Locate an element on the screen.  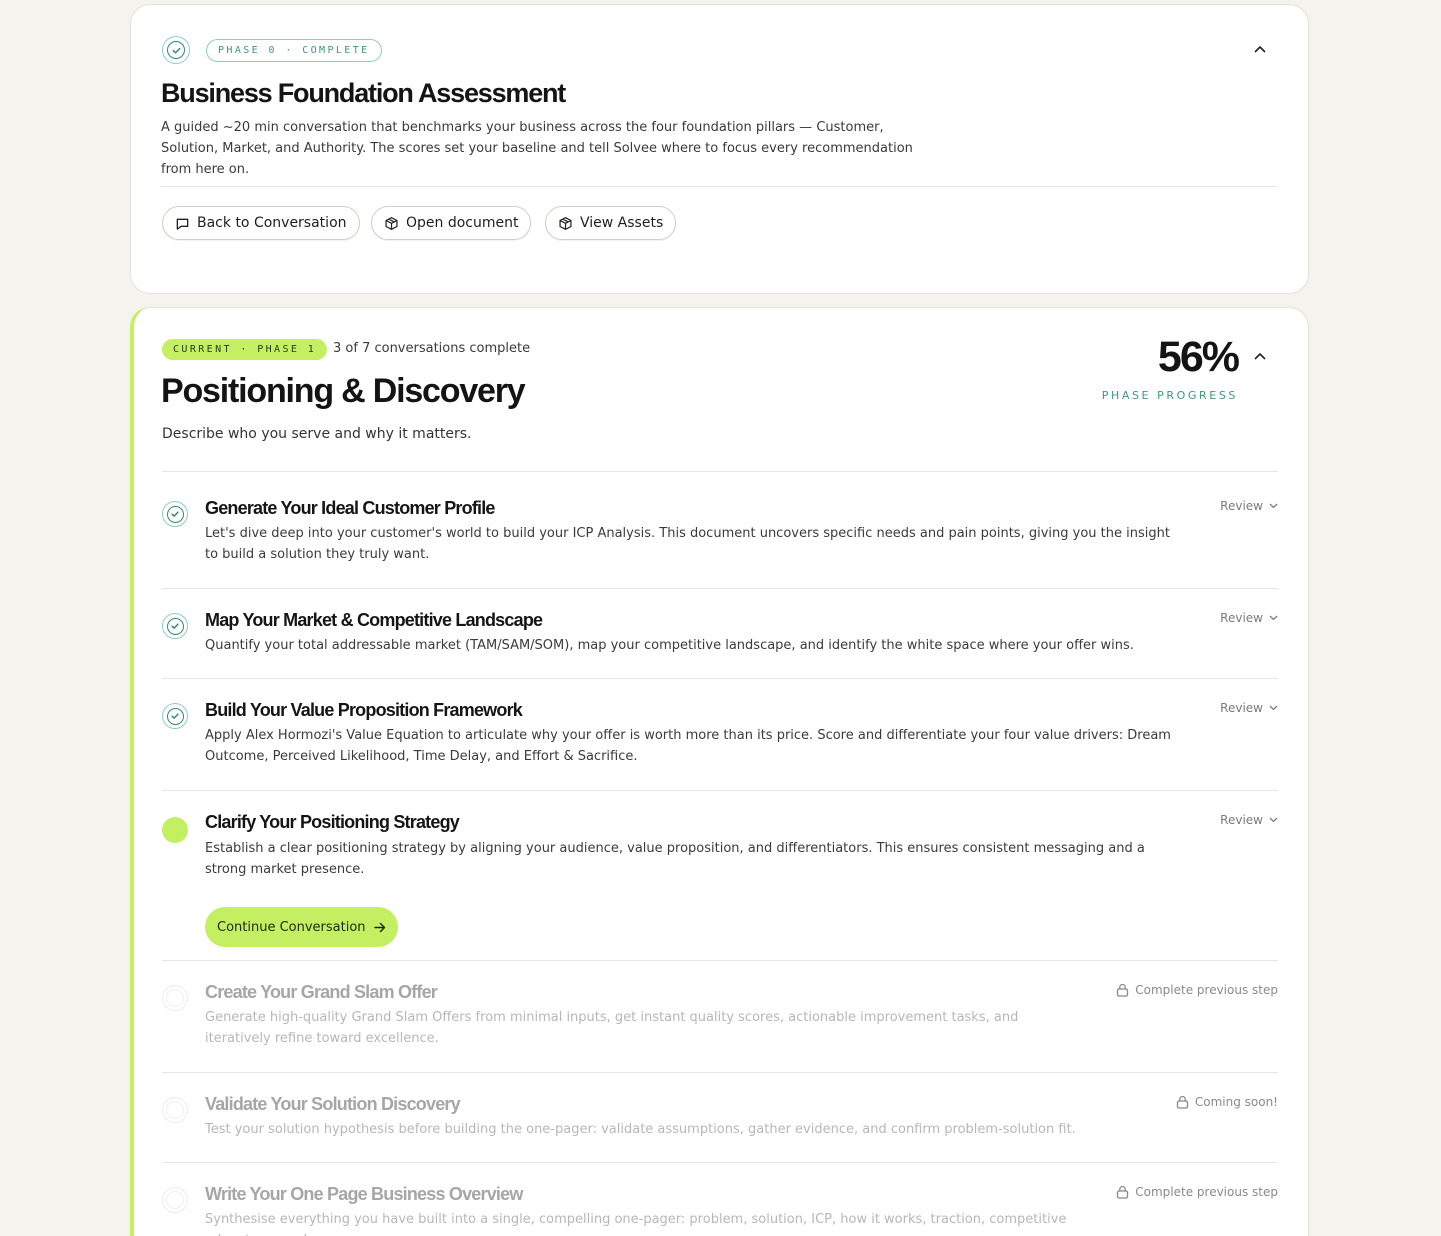
step-title: Clarify Your Positioning Strategy is located at coordinates (332, 822).